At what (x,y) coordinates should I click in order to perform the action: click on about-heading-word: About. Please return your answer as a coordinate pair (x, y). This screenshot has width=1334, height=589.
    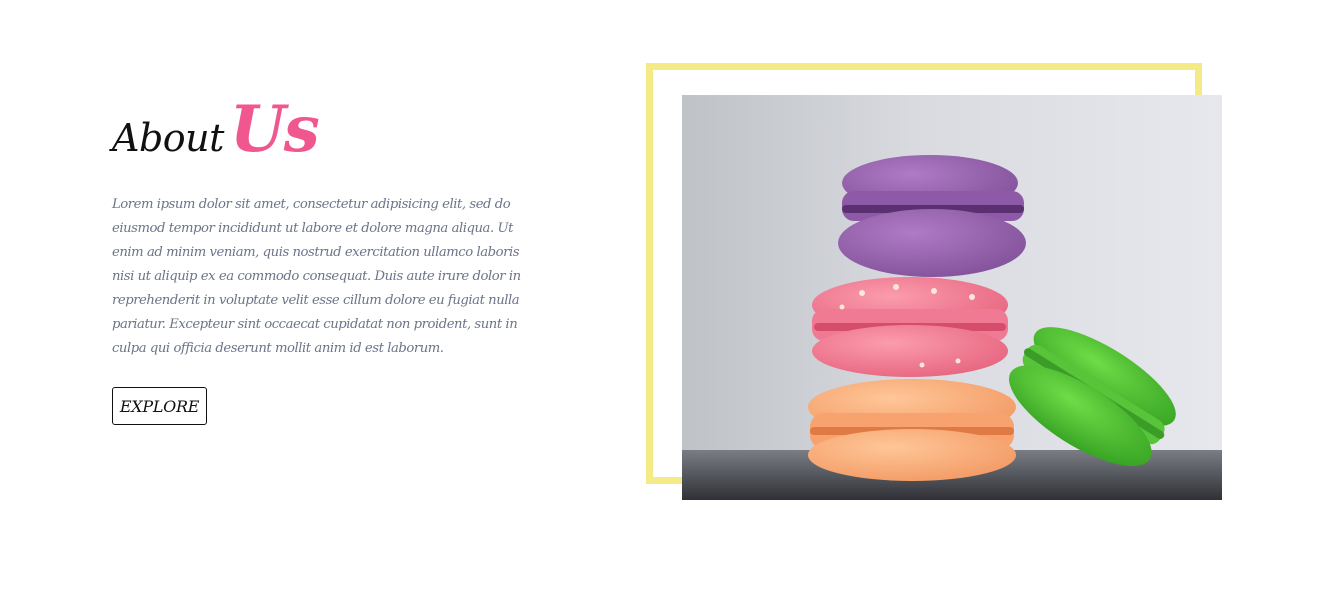
    Looking at the image, I should click on (168, 138).